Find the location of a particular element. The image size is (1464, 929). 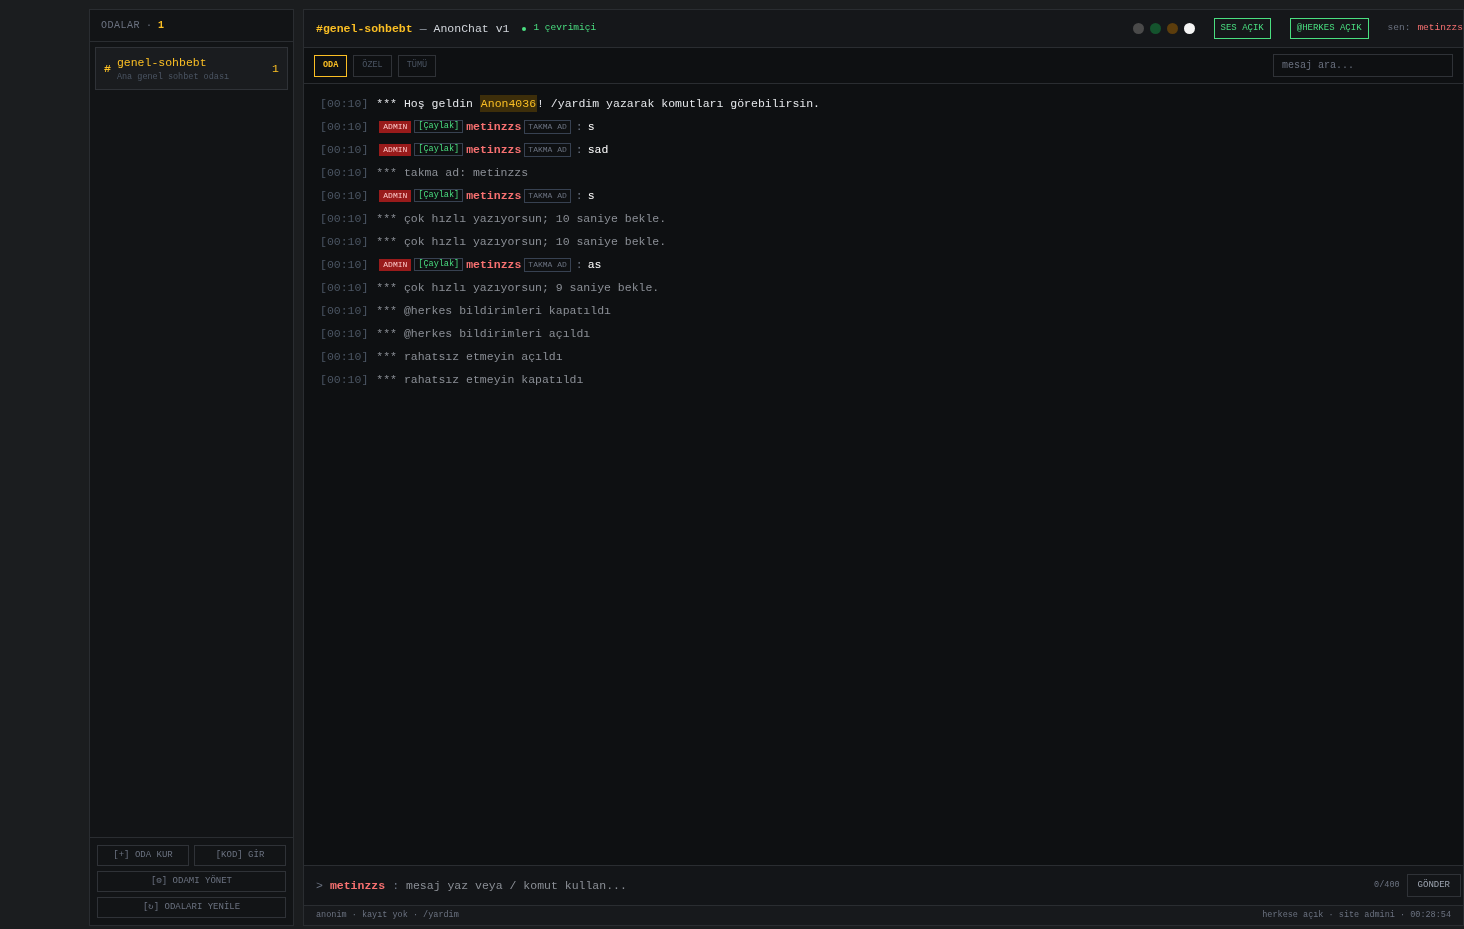

status-right: herkese açık · site admini · 00:28:54 is located at coordinates (1356, 915).